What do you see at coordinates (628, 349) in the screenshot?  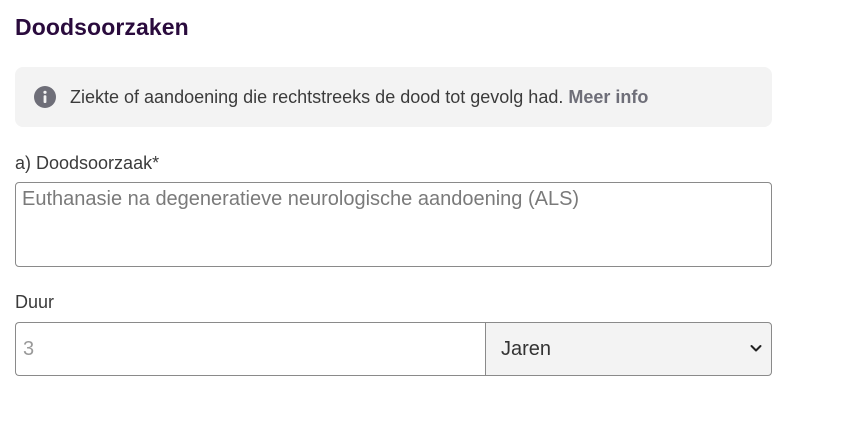 I see `duration-unit-select: Jaren` at bounding box center [628, 349].